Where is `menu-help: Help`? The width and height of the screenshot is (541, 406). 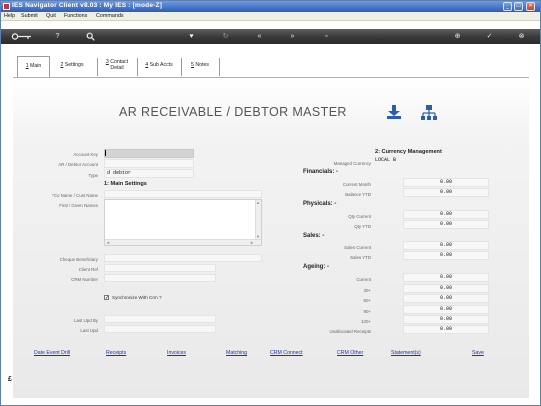
menu-help: Help is located at coordinates (9, 16).